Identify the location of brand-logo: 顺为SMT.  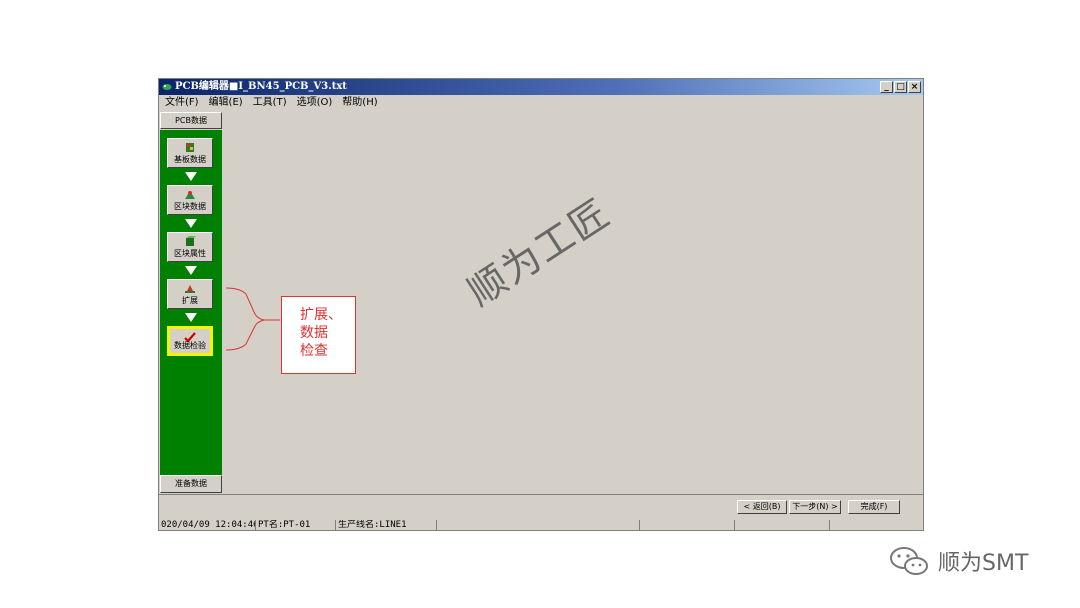
(958, 561).